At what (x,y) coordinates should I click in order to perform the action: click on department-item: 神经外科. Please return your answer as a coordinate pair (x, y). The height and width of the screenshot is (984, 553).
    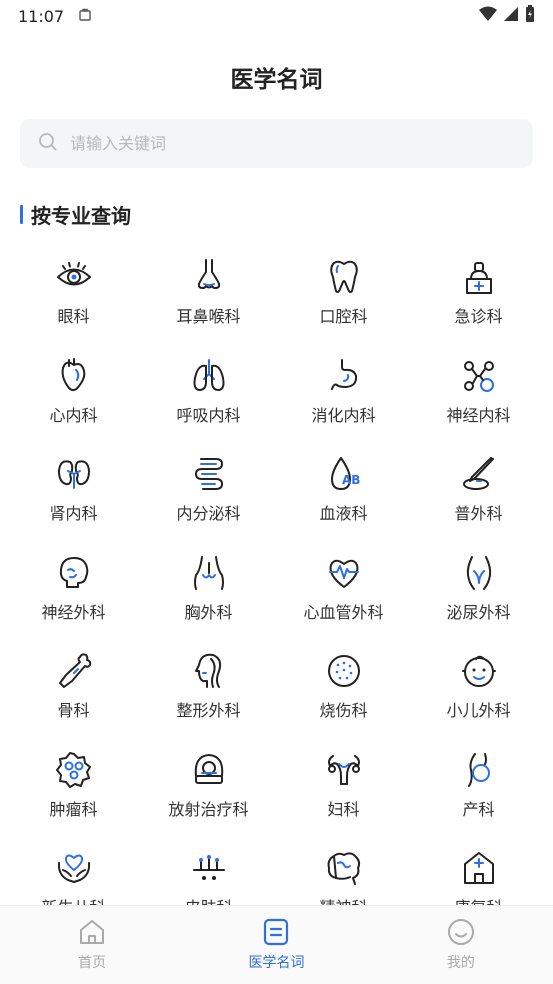
    Looking at the image, I should click on (73, 590).